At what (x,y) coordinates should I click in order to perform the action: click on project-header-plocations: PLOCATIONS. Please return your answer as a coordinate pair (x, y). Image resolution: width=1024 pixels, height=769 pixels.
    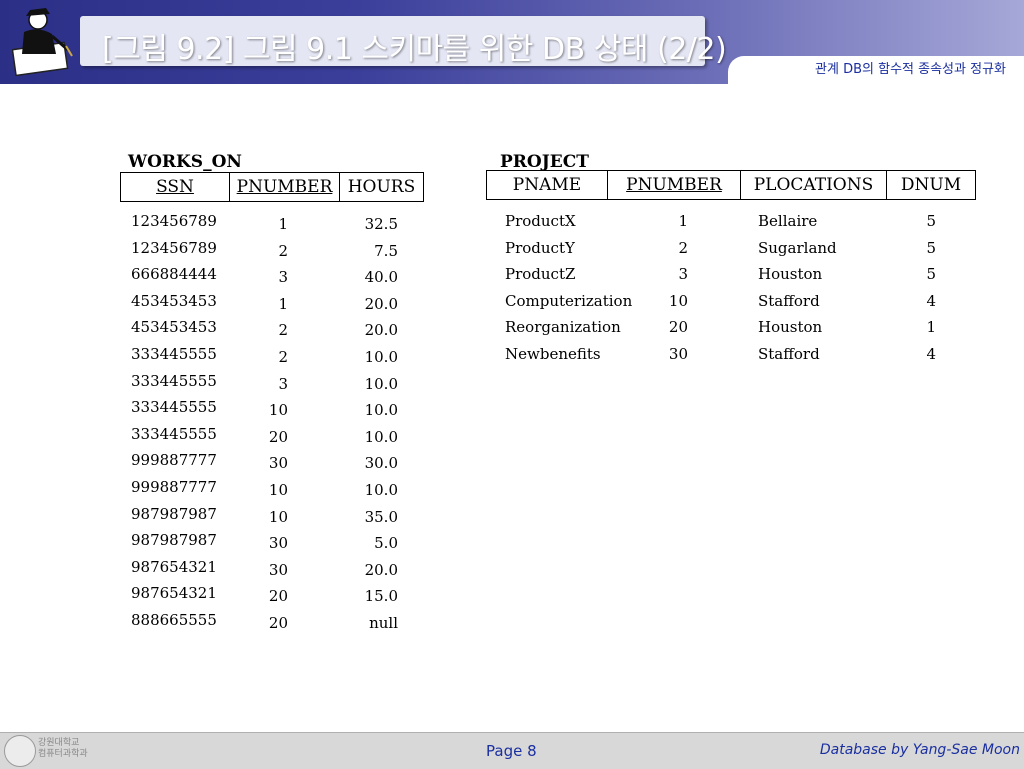
    Looking at the image, I should click on (813, 185).